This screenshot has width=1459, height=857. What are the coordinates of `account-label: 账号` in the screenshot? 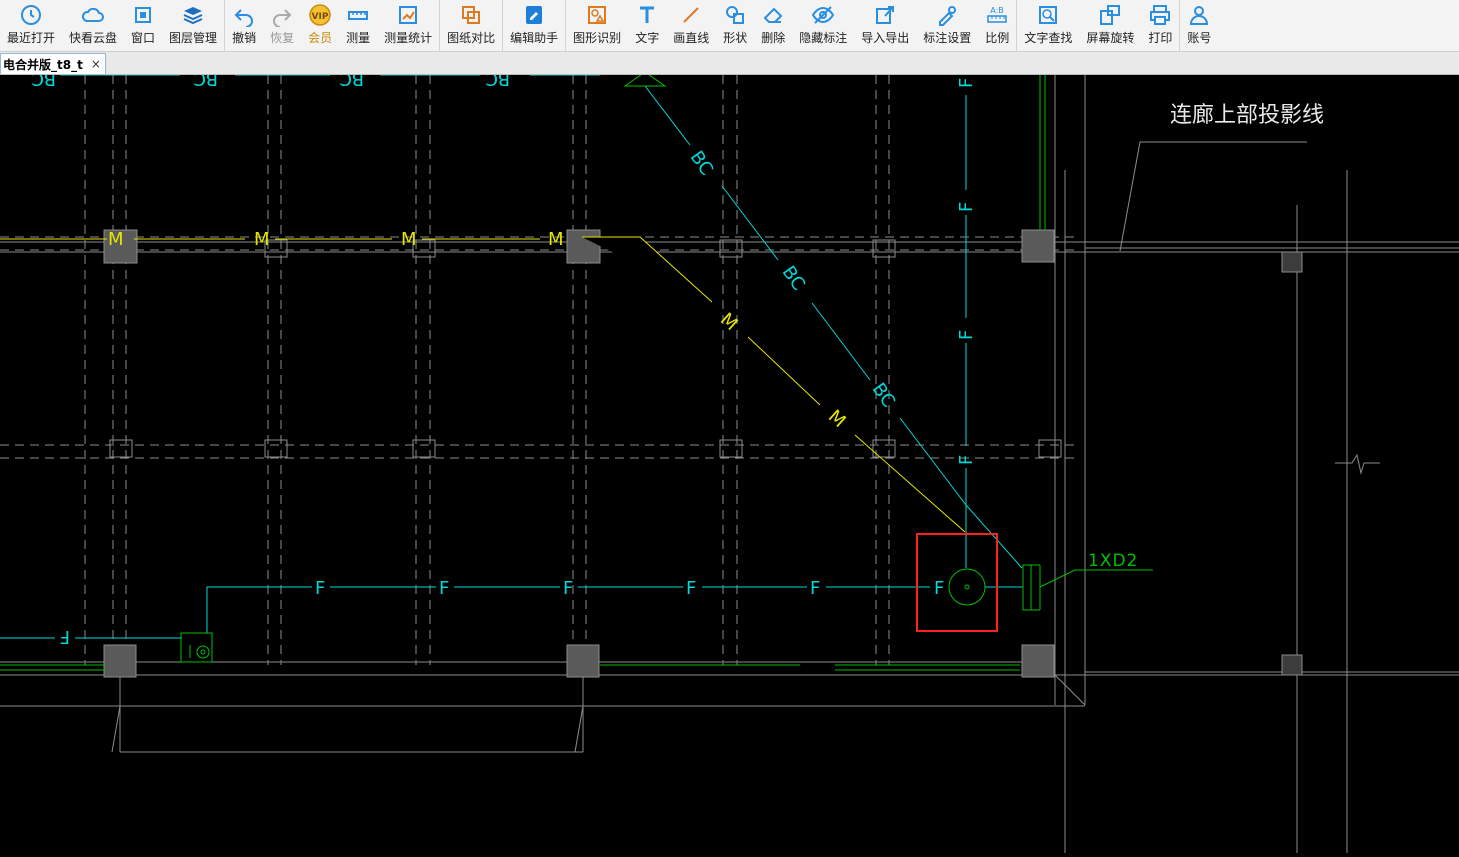 It's located at (1199, 38).